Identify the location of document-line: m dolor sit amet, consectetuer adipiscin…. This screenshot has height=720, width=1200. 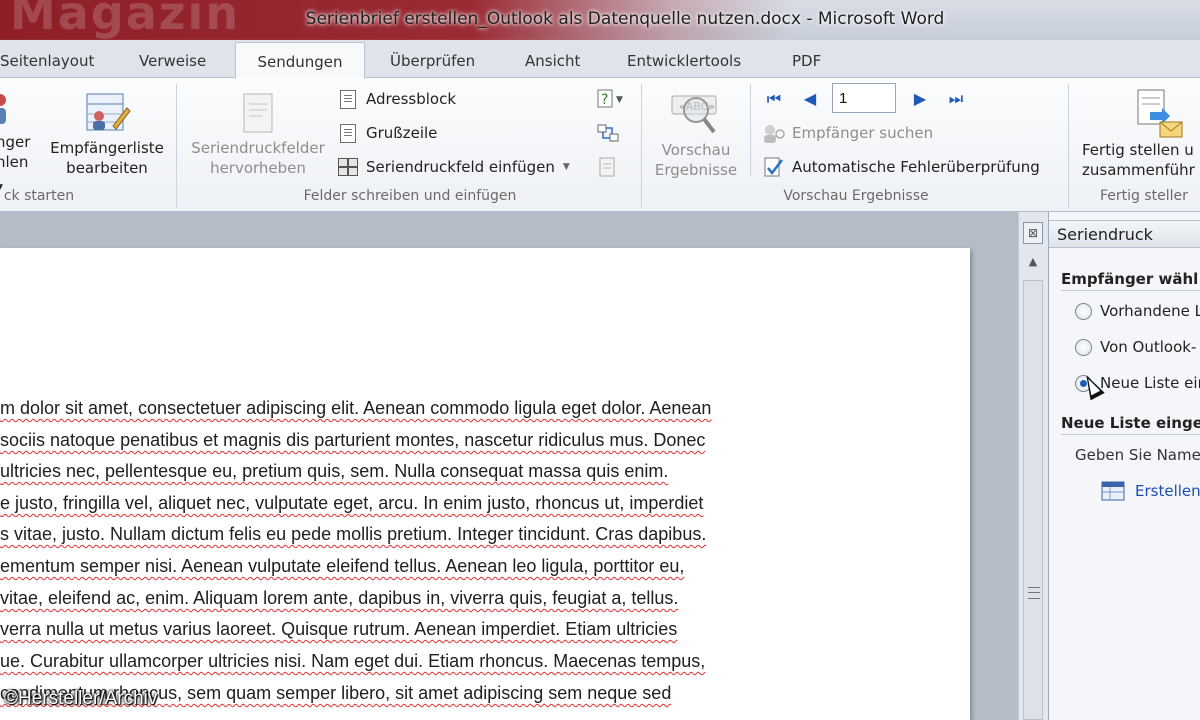
(356, 408).